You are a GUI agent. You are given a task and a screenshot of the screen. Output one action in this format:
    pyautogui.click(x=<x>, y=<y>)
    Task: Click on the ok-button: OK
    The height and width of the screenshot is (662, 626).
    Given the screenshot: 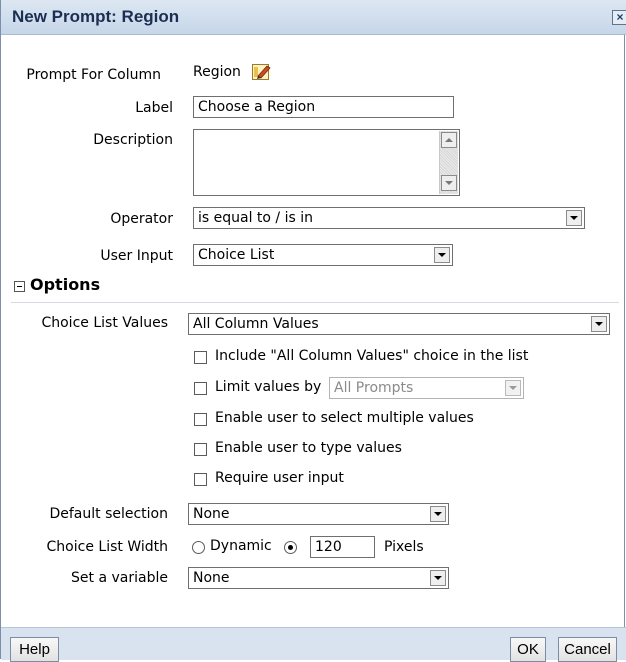 What is the action you would take?
    pyautogui.click(x=528, y=649)
    